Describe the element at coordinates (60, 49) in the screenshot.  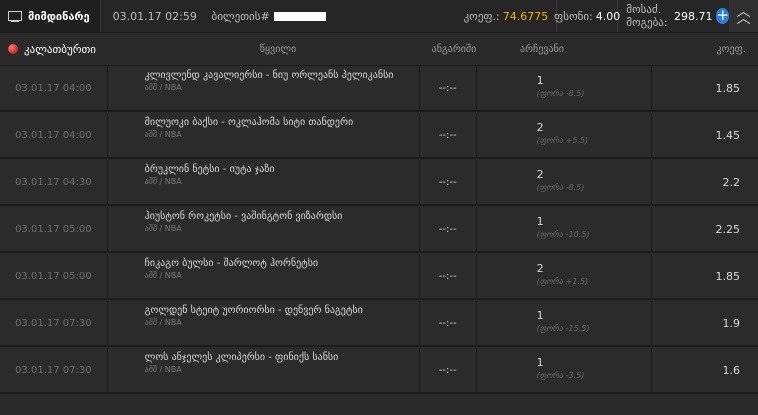
I see `sport-title-label: კალათბურთი` at that location.